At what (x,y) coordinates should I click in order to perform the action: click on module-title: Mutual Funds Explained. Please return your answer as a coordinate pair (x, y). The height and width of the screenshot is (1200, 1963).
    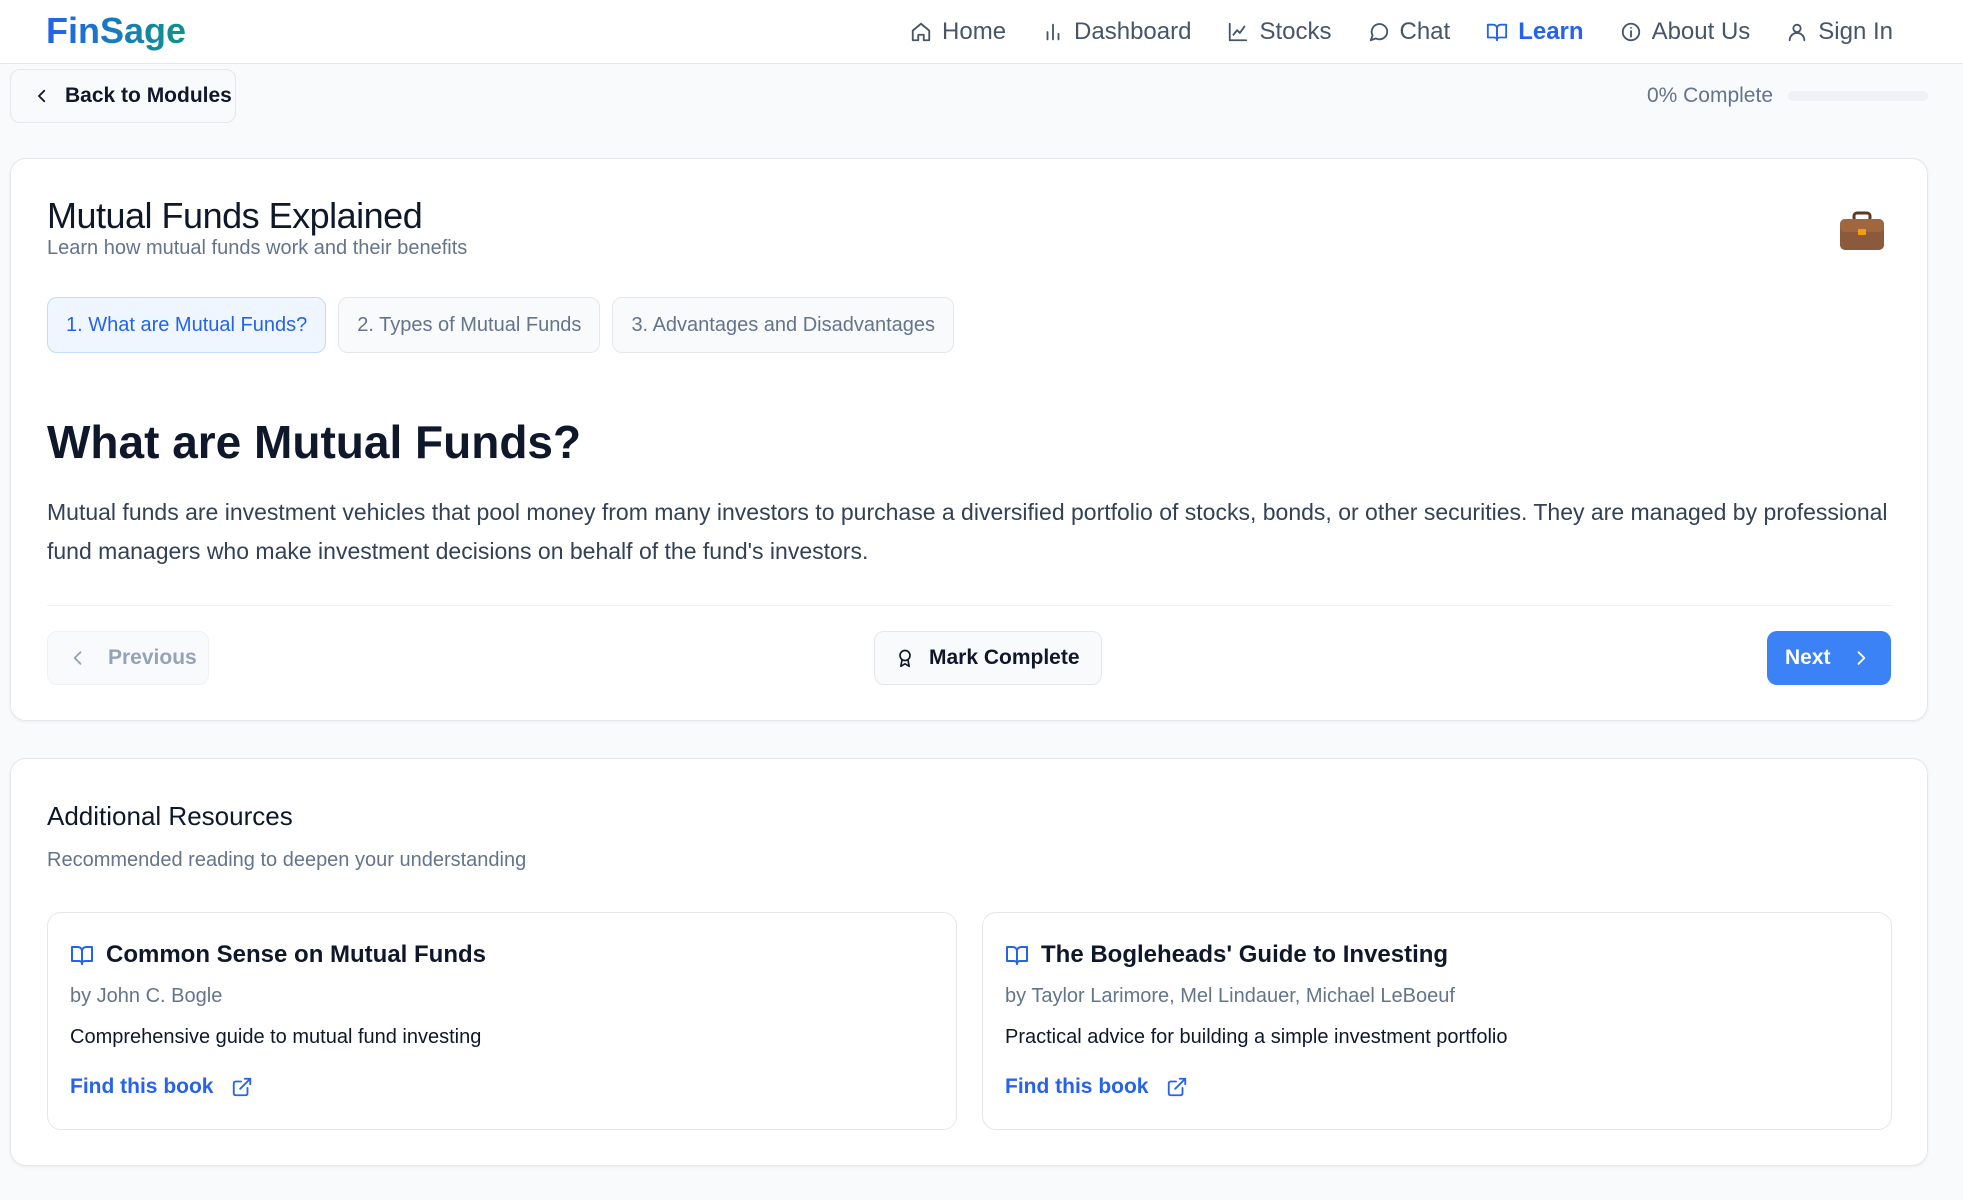
    Looking at the image, I should click on (235, 215).